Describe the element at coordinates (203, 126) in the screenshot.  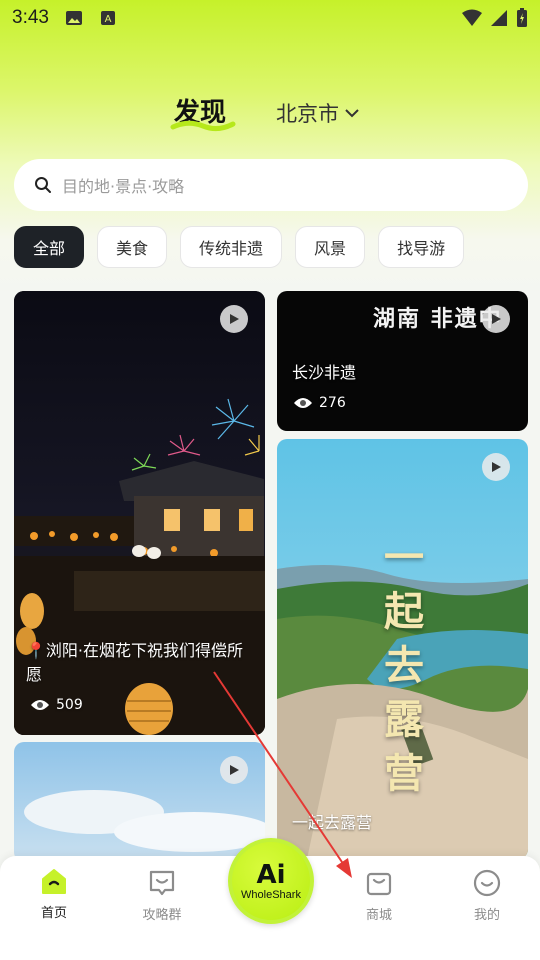
I see `title-underline-decoration` at that location.